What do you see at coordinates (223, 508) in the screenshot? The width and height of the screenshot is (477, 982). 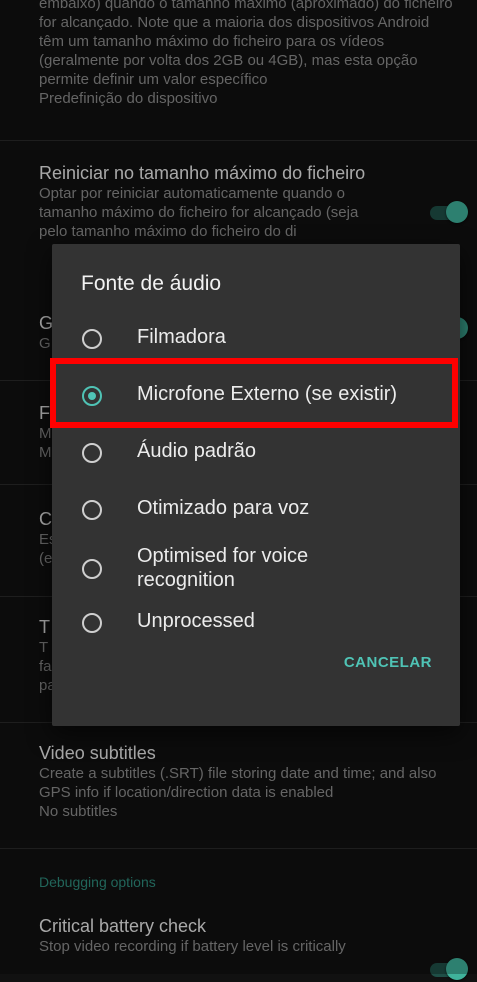 I see `option-label: Otimizado para voz` at bounding box center [223, 508].